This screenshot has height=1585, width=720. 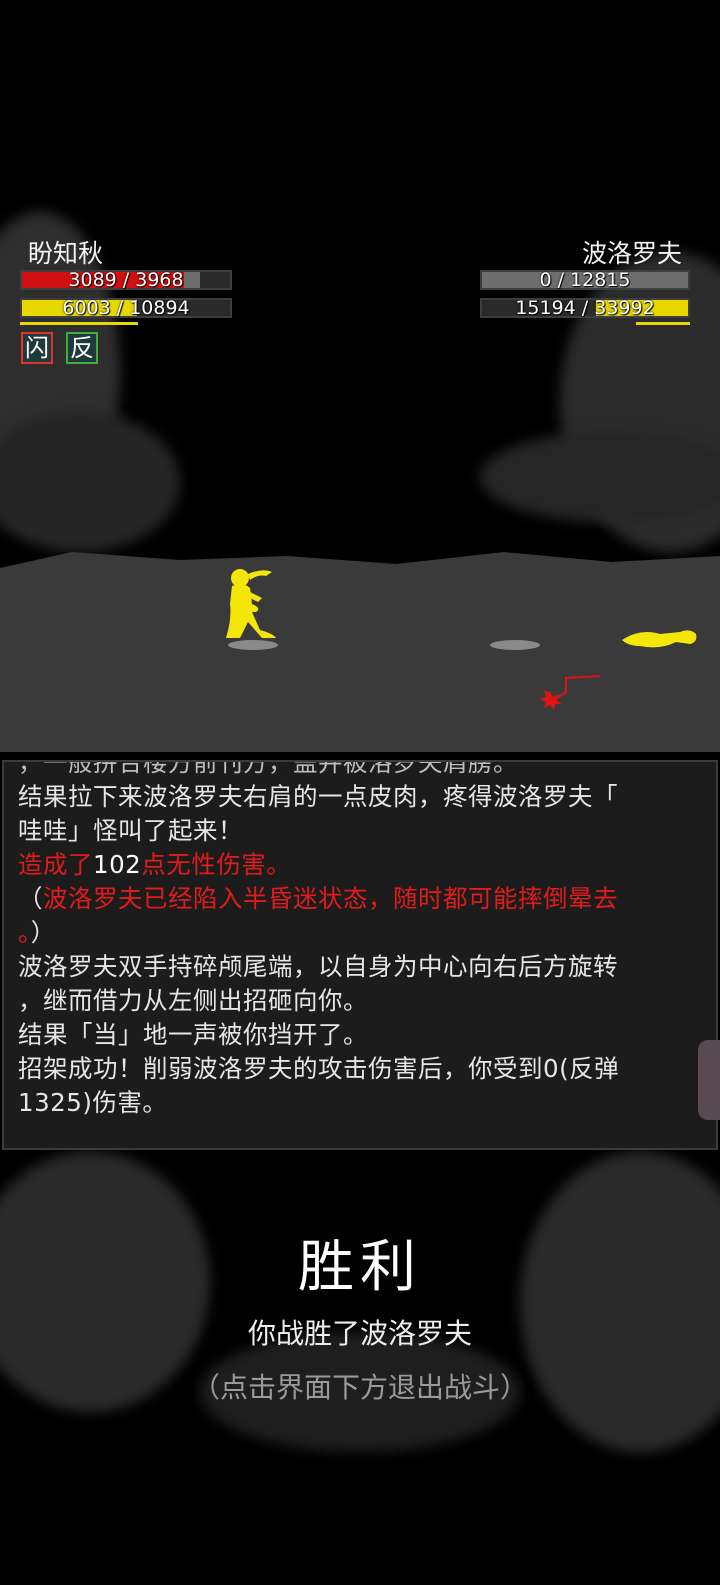 What do you see at coordinates (360, 652) in the screenshot?
I see `ground` at bounding box center [360, 652].